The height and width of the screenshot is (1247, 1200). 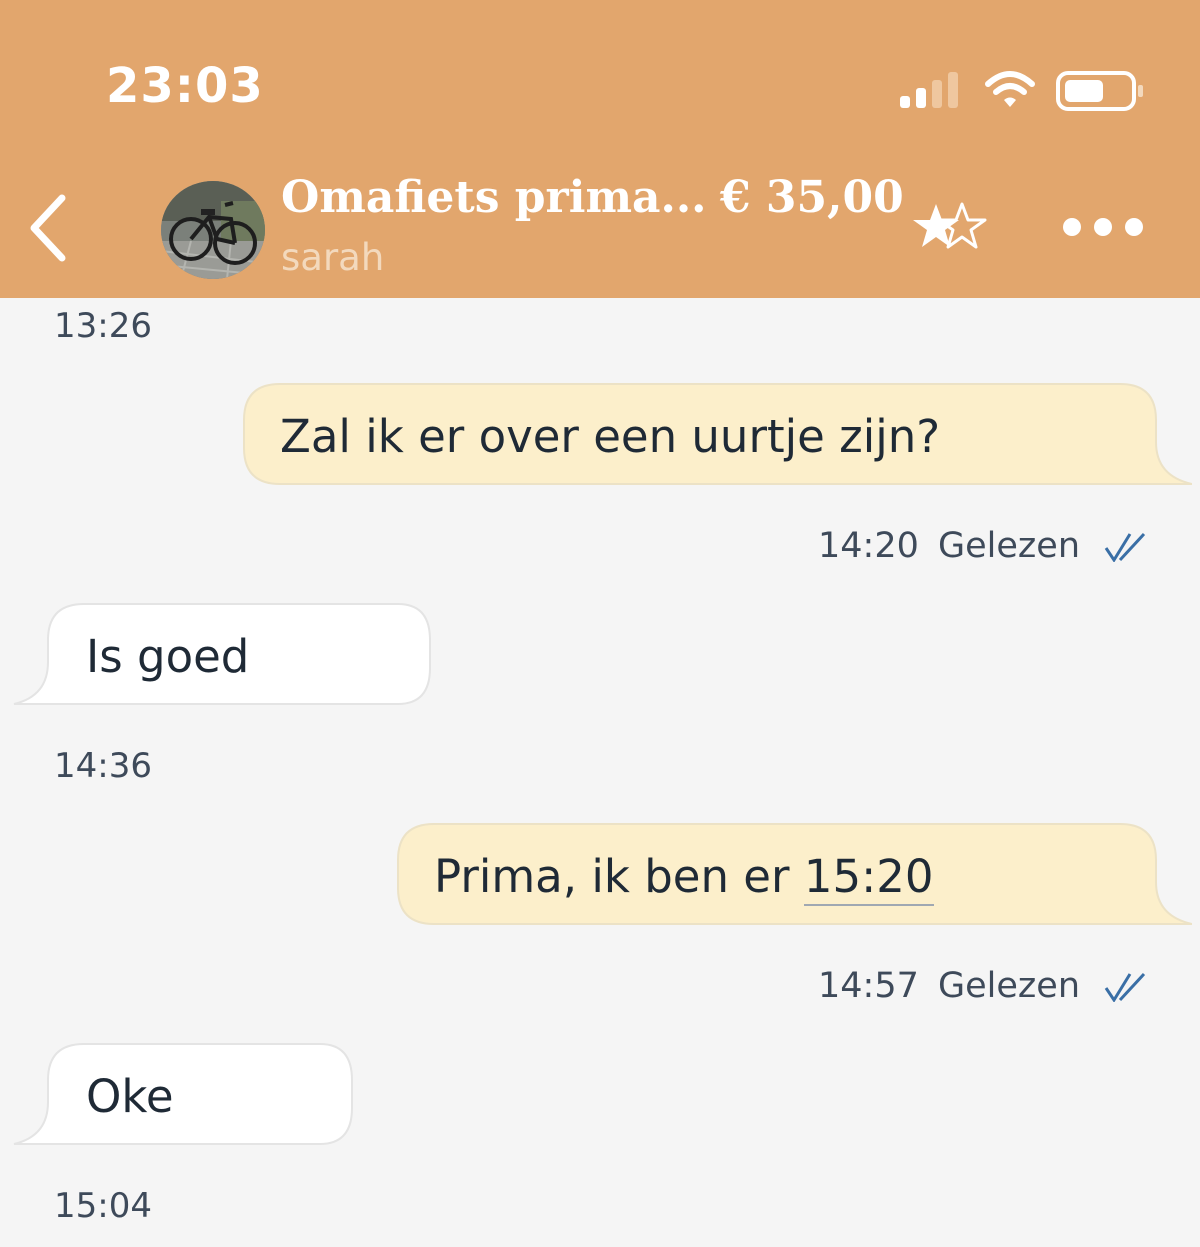 I want to click on incoming-message-bubble: Oke, so click(x=183, y=1094).